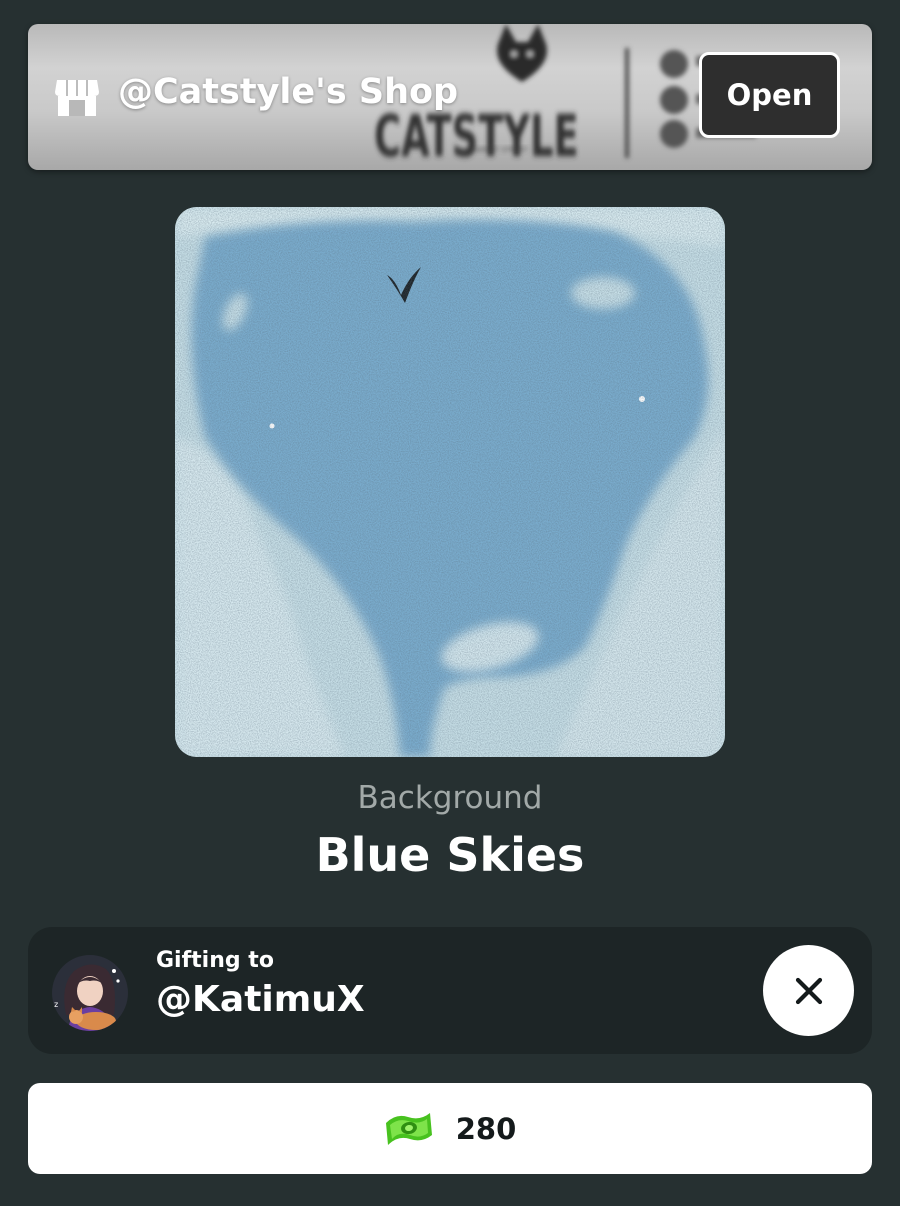  Describe the element at coordinates (56, 1004) in the screenshot. I see `svg-text: z` at that location.